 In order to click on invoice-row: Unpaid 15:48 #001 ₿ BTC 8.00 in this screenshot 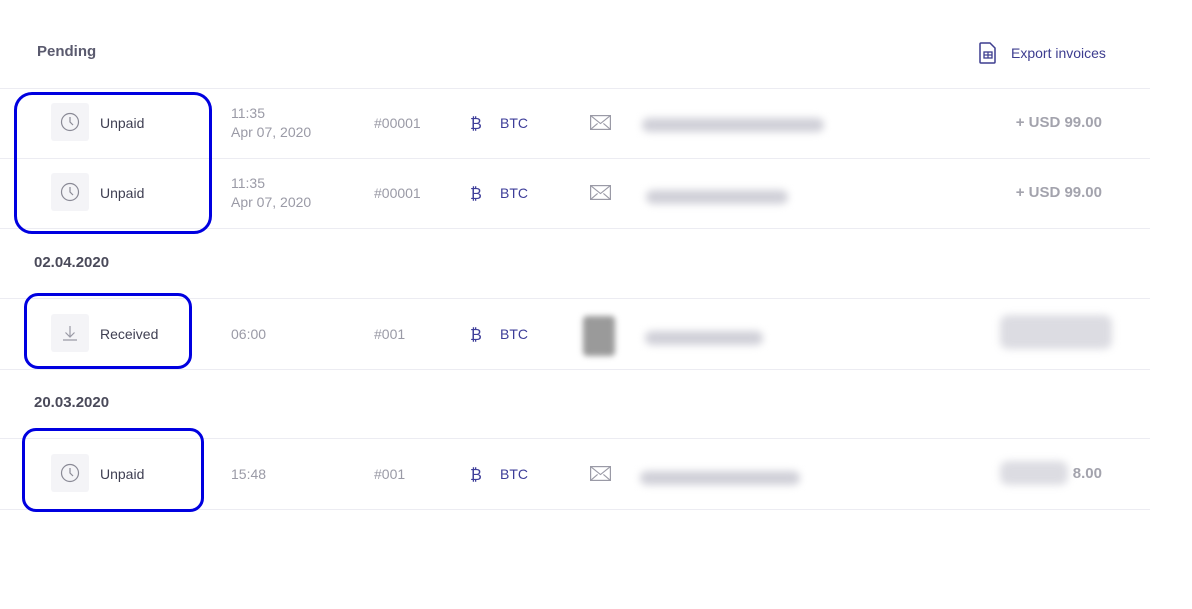, I will do `click(575, 474)`.